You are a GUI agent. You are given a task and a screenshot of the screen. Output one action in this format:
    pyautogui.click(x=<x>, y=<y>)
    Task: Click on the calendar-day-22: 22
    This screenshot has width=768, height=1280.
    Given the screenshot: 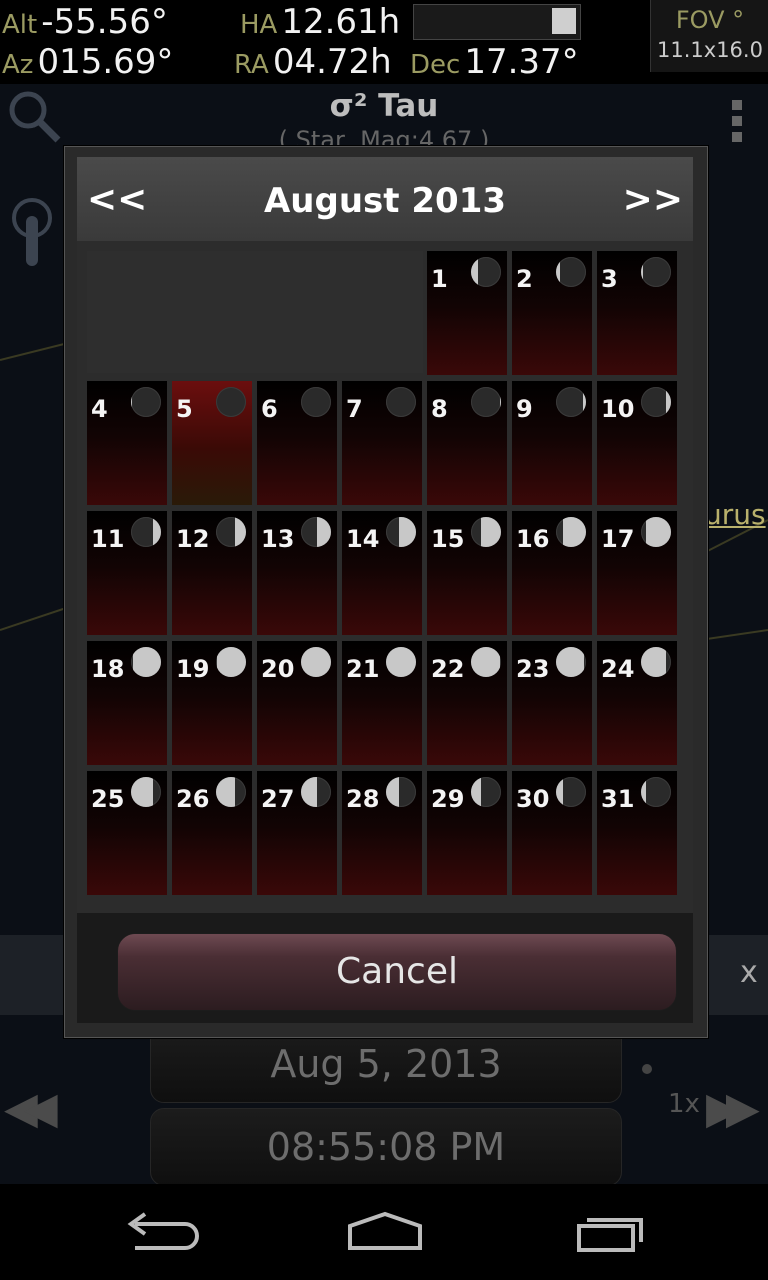 What is the action you would take?
    pyautogui.click(x=467, y=703)
    